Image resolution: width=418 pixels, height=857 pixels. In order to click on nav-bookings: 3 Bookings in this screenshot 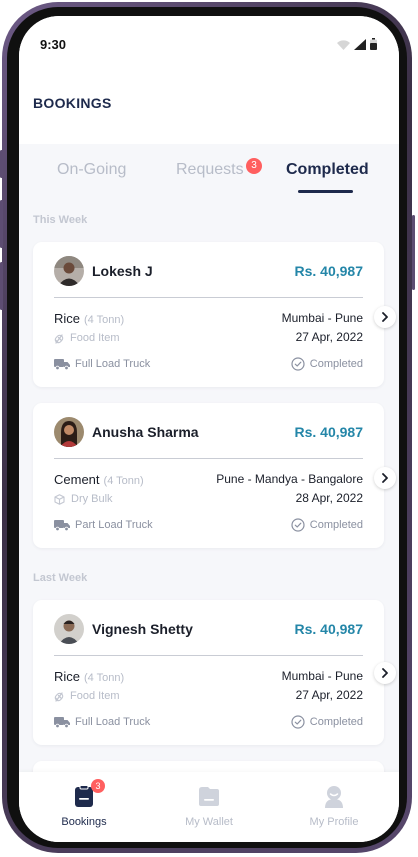, I will do `click(84, 807)`.